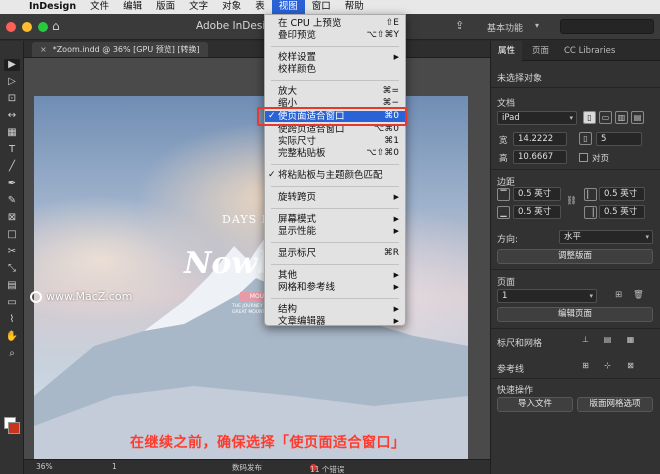  Describe the element at coordinates (132, 7) in the screenshot. I see `menu-edit: 编辑` at that location.